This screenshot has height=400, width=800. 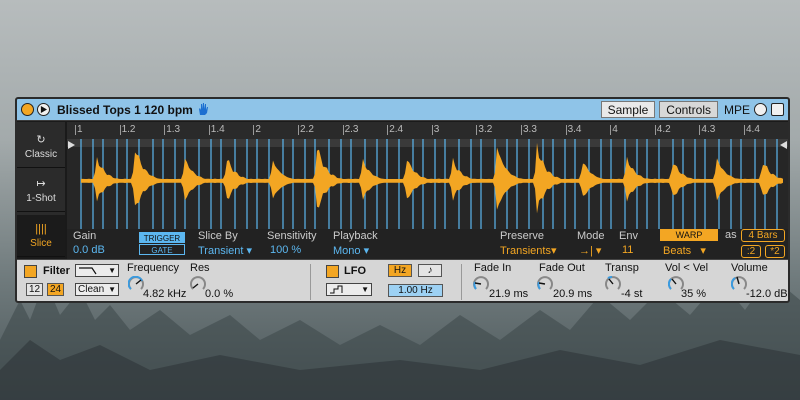 I want to click on ruler-tick-label: 4.4, so click(x=753, y=129).